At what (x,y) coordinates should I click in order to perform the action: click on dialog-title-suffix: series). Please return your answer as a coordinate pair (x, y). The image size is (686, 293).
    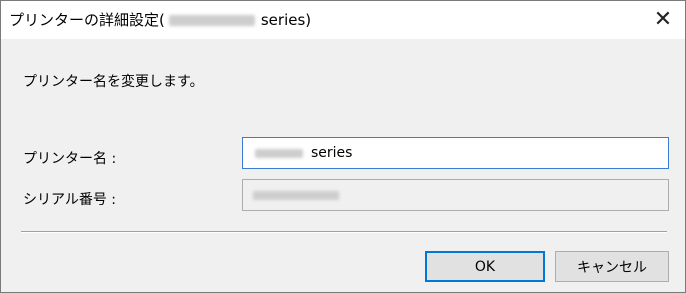
    Looking at the image, I should click on (286, 20).